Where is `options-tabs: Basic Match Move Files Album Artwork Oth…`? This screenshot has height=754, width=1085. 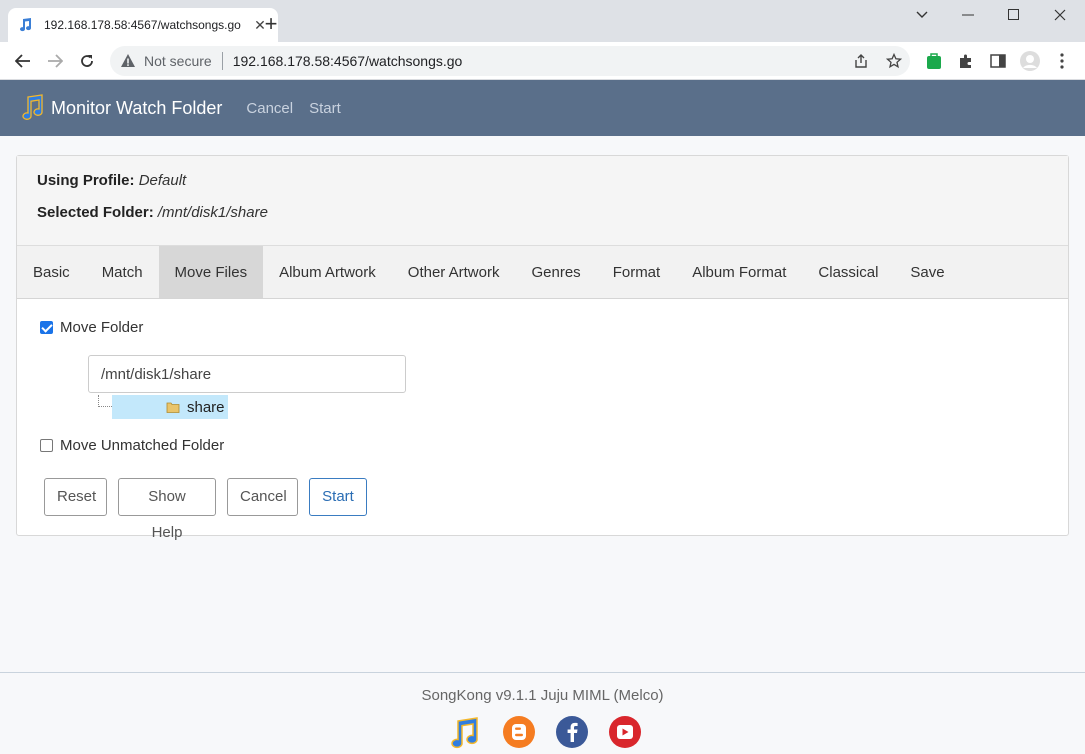
options-tabs: Basic Match Move Files Album Artwork Oth… is located at coordinates (542, 272).